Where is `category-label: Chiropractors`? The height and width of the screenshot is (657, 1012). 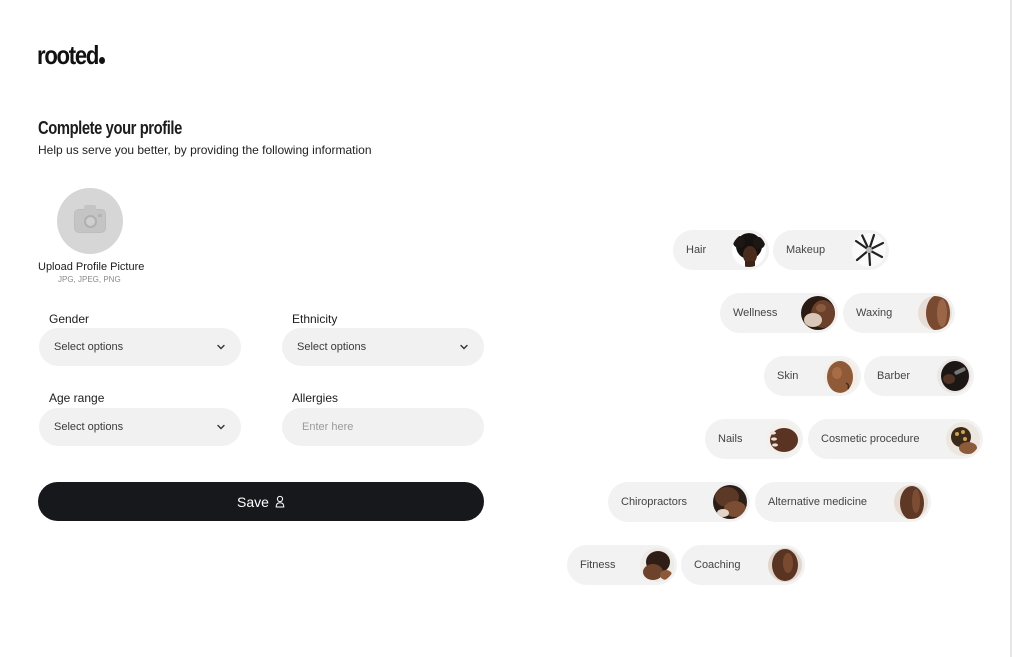
category-label: Chiropractors is located at coordinates (654, 502).